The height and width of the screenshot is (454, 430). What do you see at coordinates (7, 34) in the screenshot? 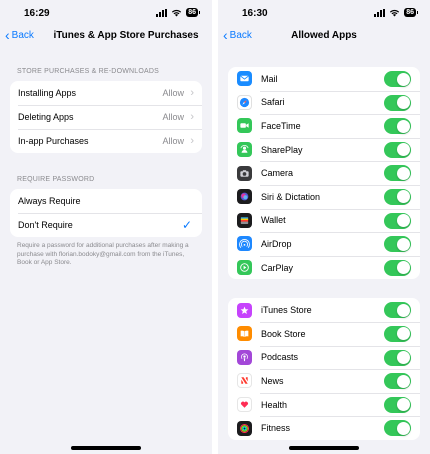
I see `chevron-left-icon: ‹` at bounding box center [7, 34].